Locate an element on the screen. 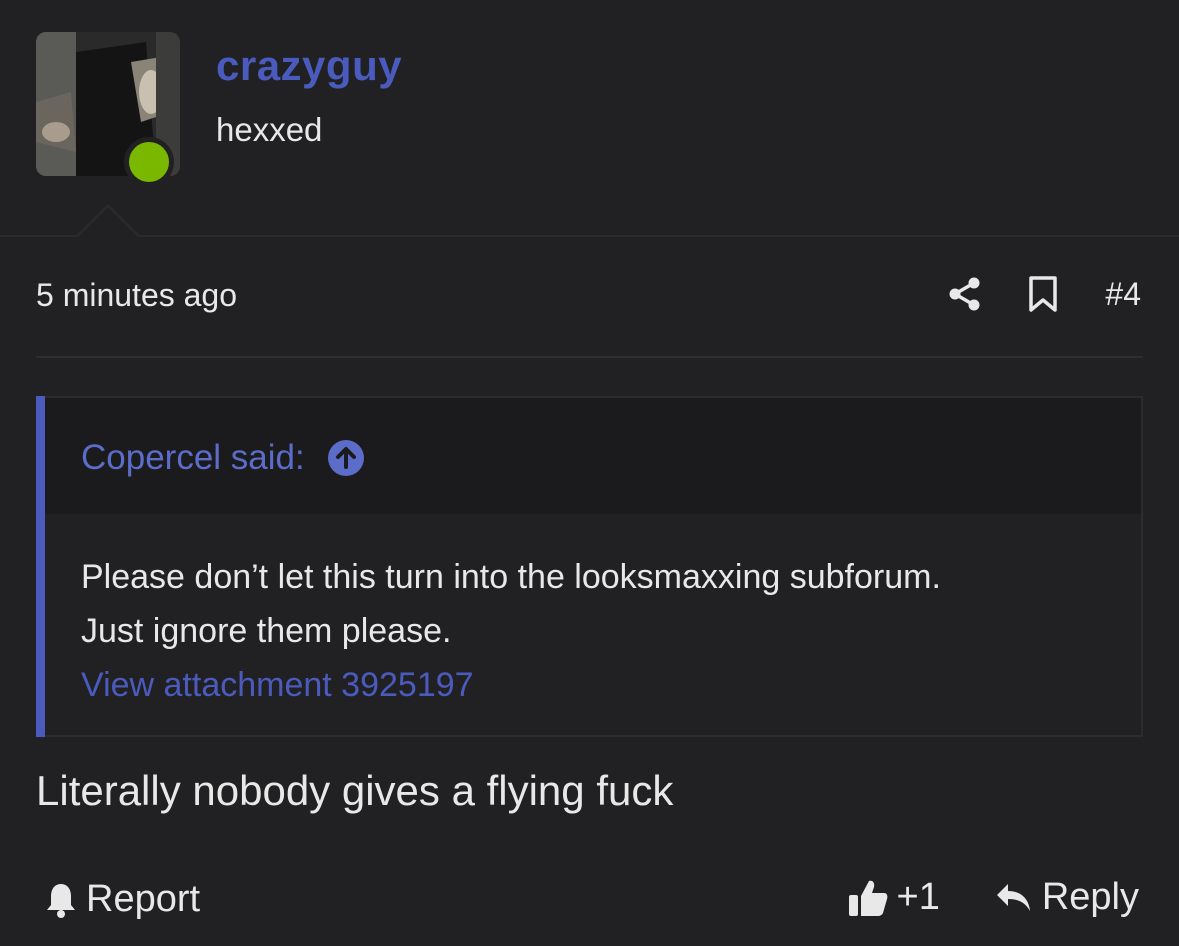  bookmark-button is located at coordinates (1043, 294).